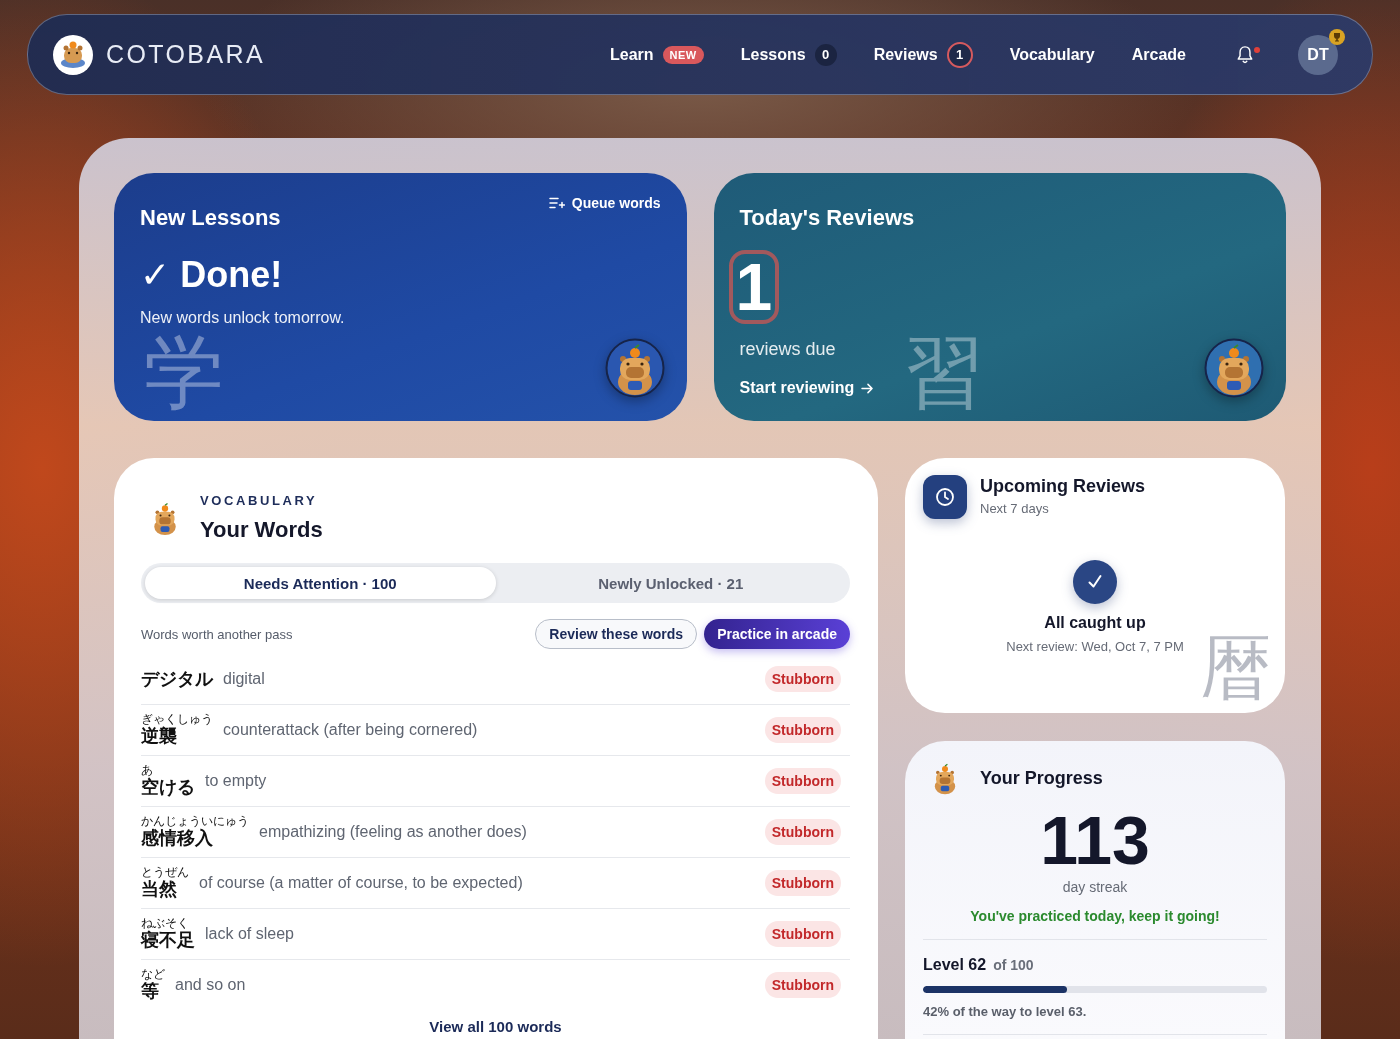  What do you see at coordinates (1095, 623) in the screenshot?
I see `status-text: All caught up` at bounding box center [1095, 623].